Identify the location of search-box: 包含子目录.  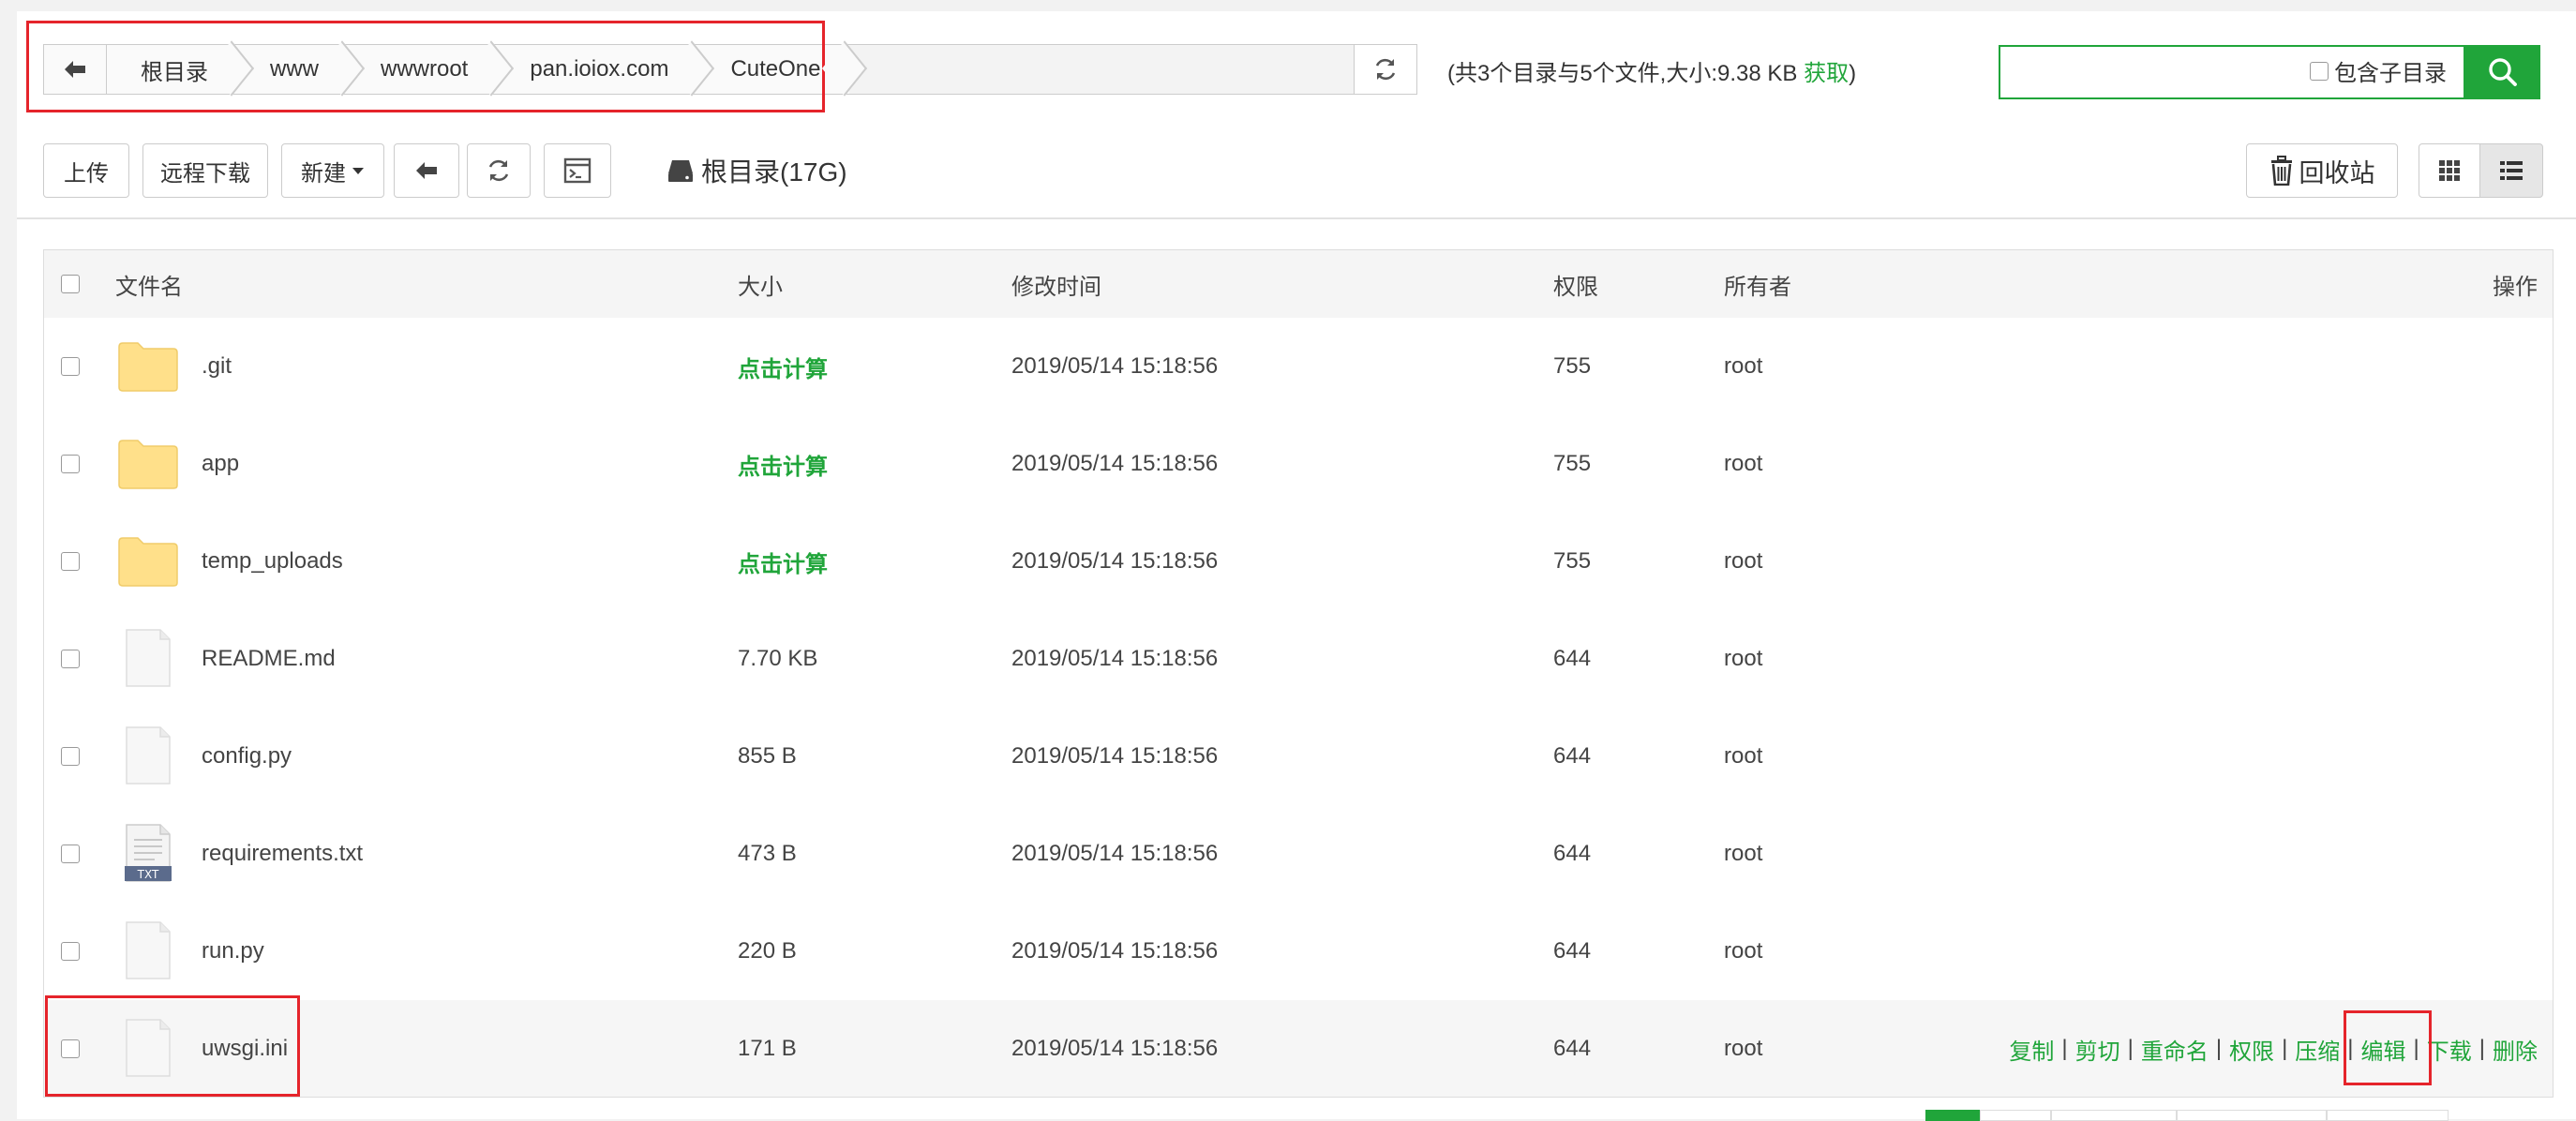
(2232, 72).